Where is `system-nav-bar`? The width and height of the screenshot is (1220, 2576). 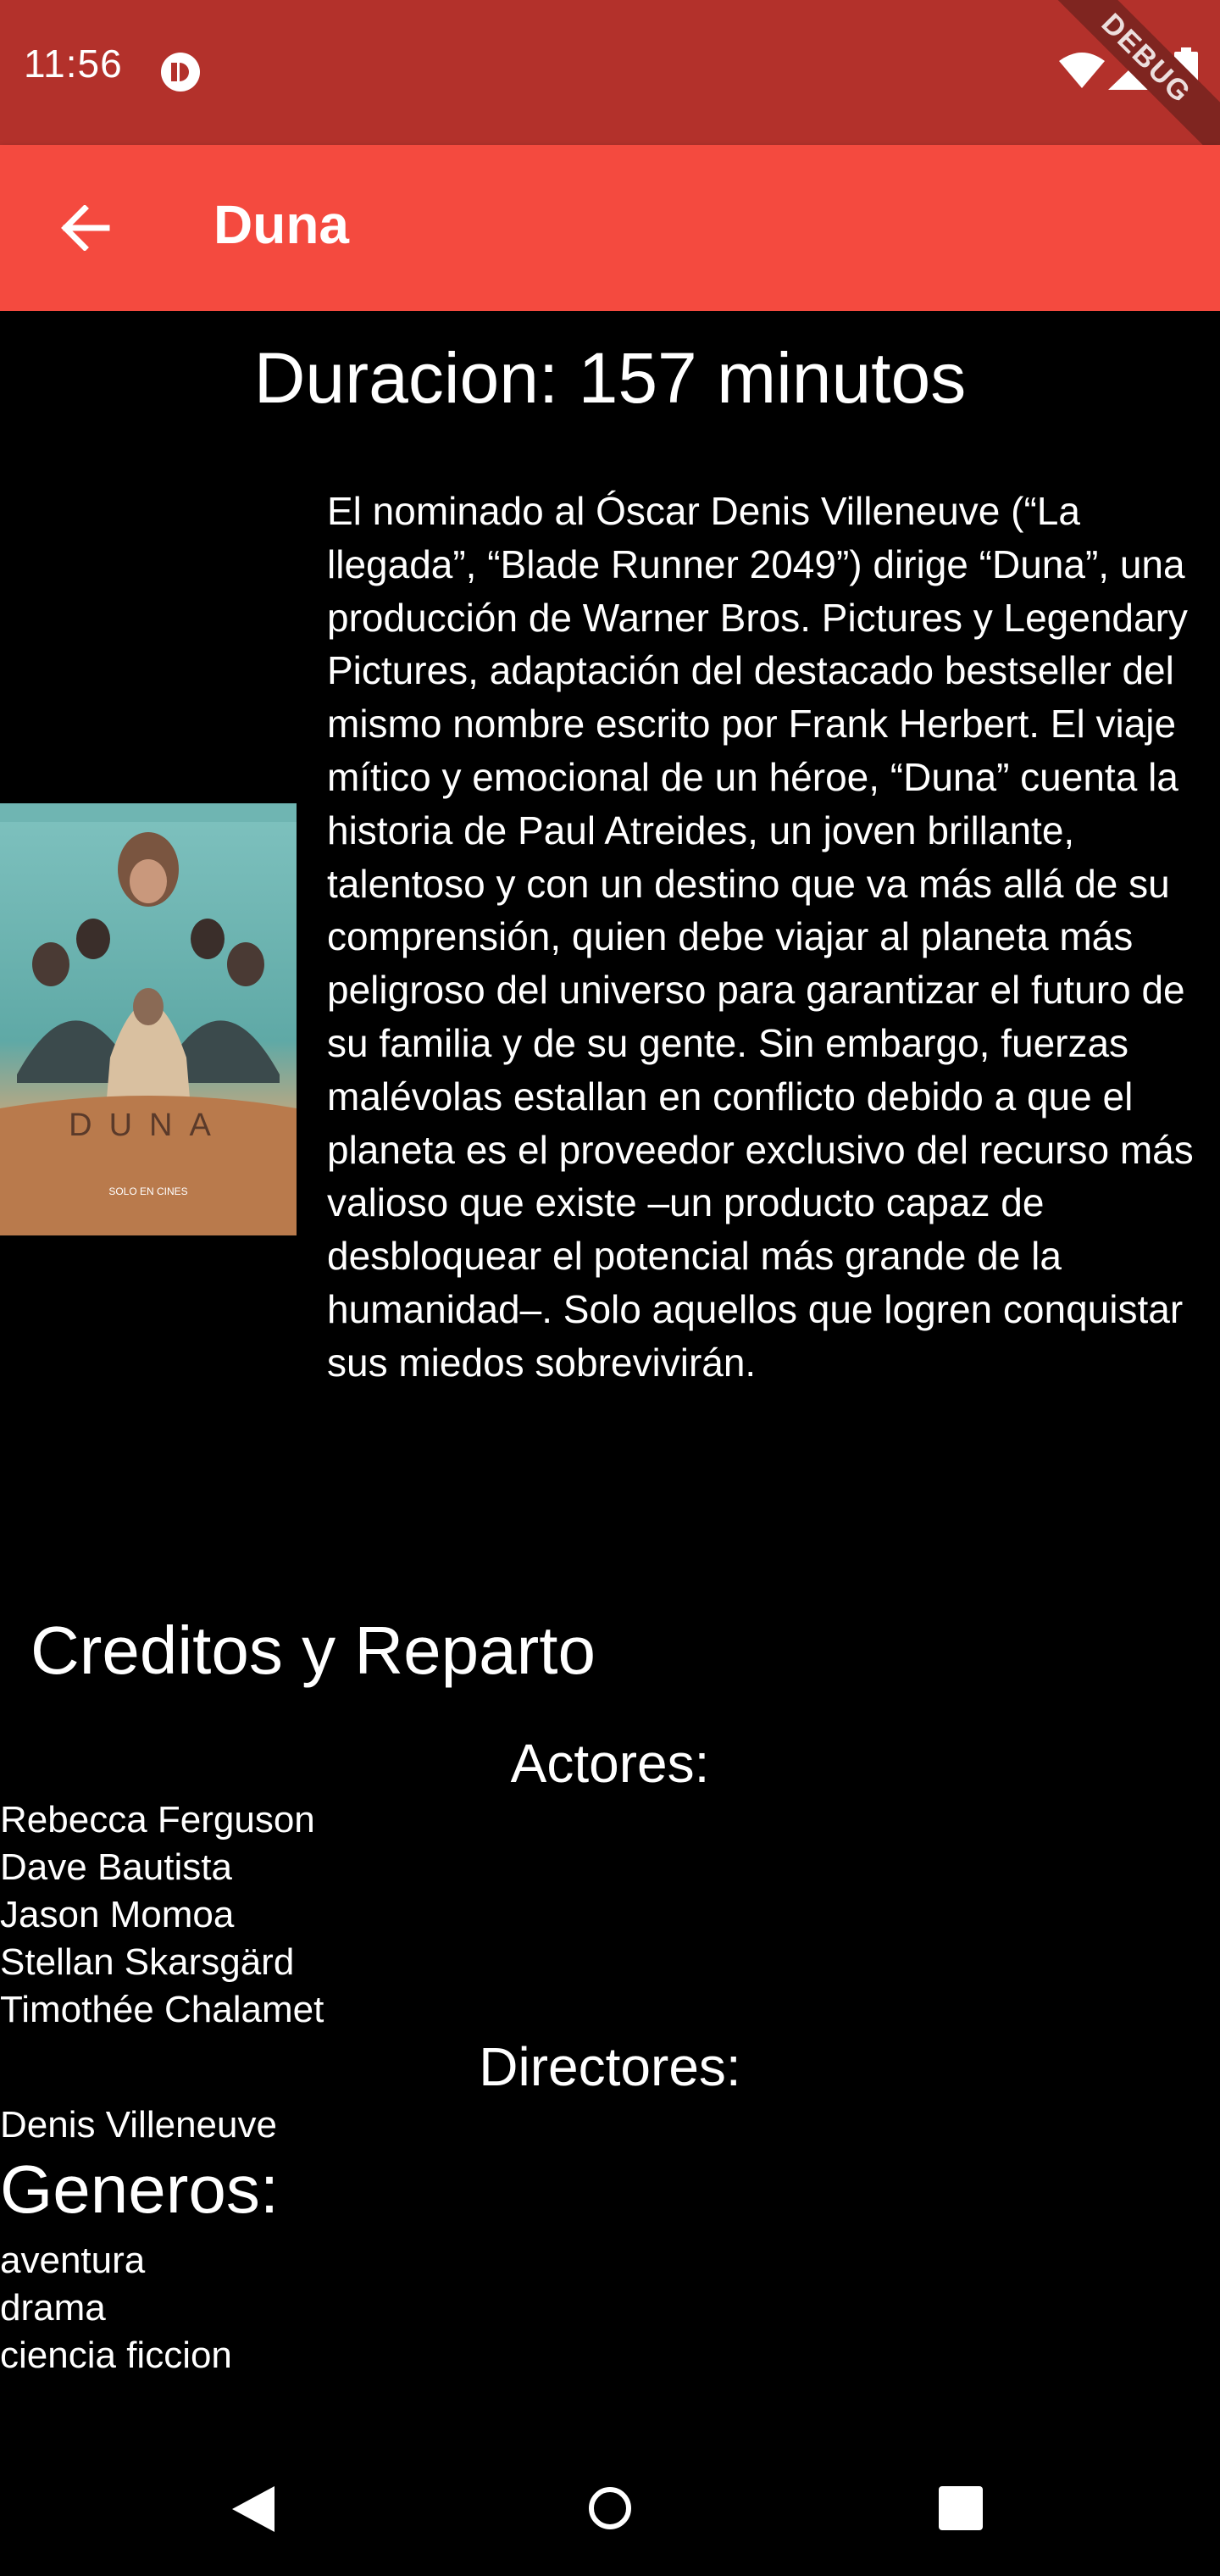
system-nav-bar is located at coordinates (610, 2506).